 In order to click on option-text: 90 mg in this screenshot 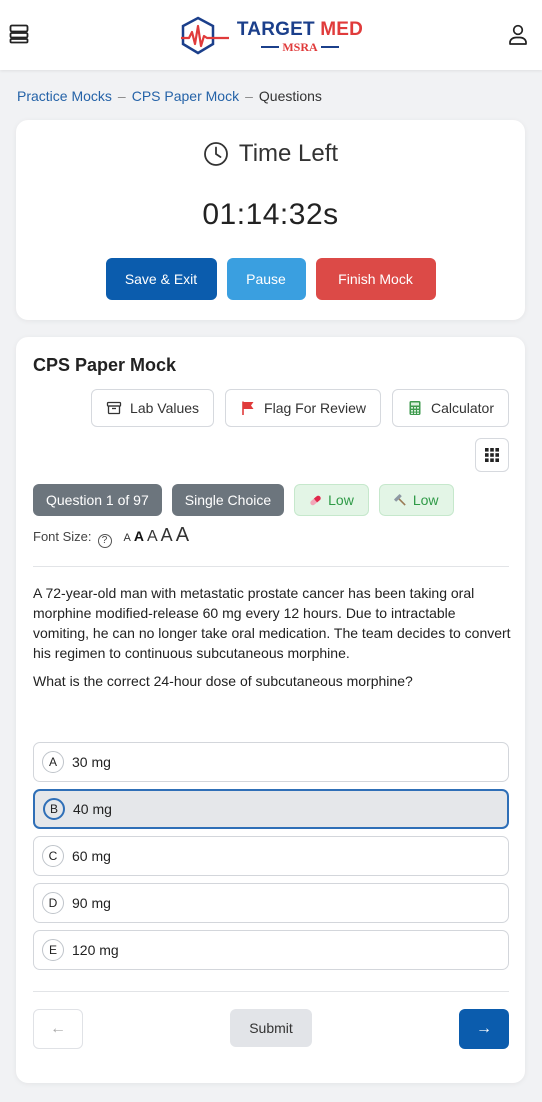, I will do `click(91, 903)`.